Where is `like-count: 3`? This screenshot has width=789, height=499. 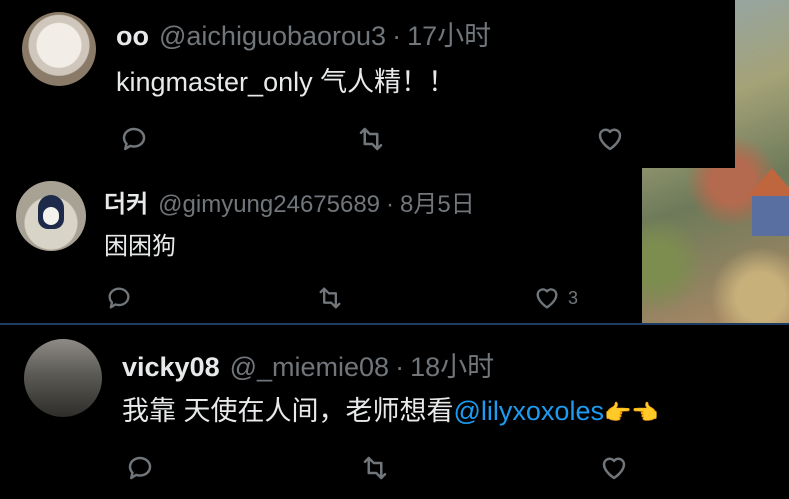 like-count: 3 is located at coordinates (573, 297).